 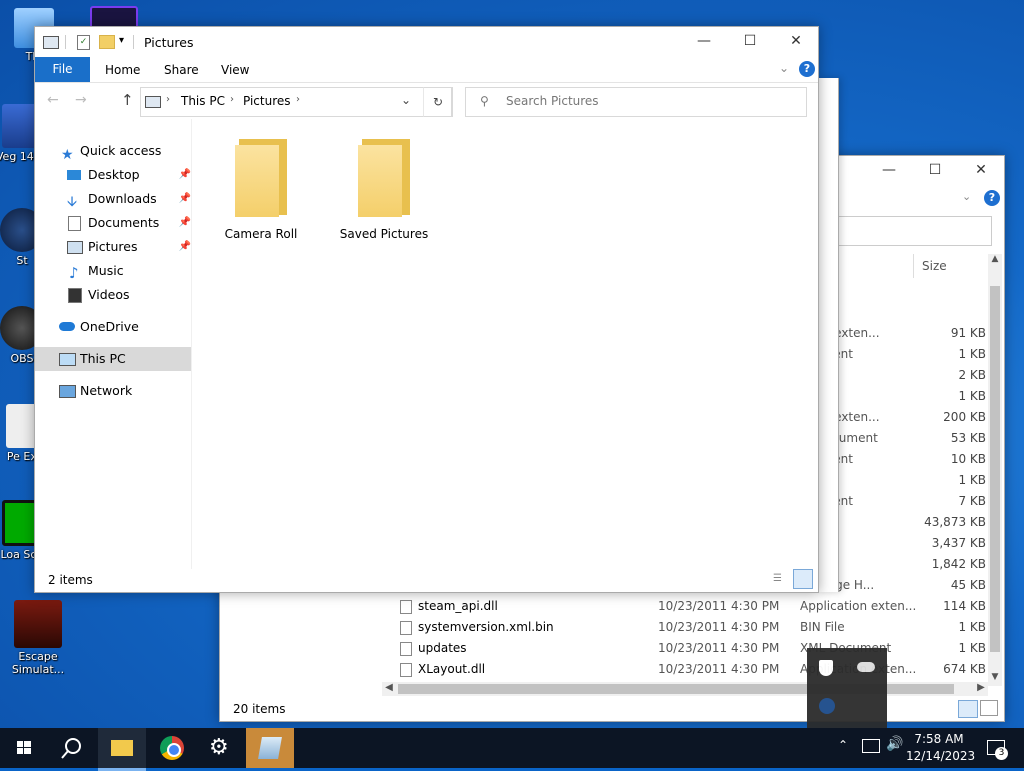 What do you see at coordinates (220, 748) in the screenshot?
I see `taskbar-settings: ⚙` at bounding box center [220, 748].